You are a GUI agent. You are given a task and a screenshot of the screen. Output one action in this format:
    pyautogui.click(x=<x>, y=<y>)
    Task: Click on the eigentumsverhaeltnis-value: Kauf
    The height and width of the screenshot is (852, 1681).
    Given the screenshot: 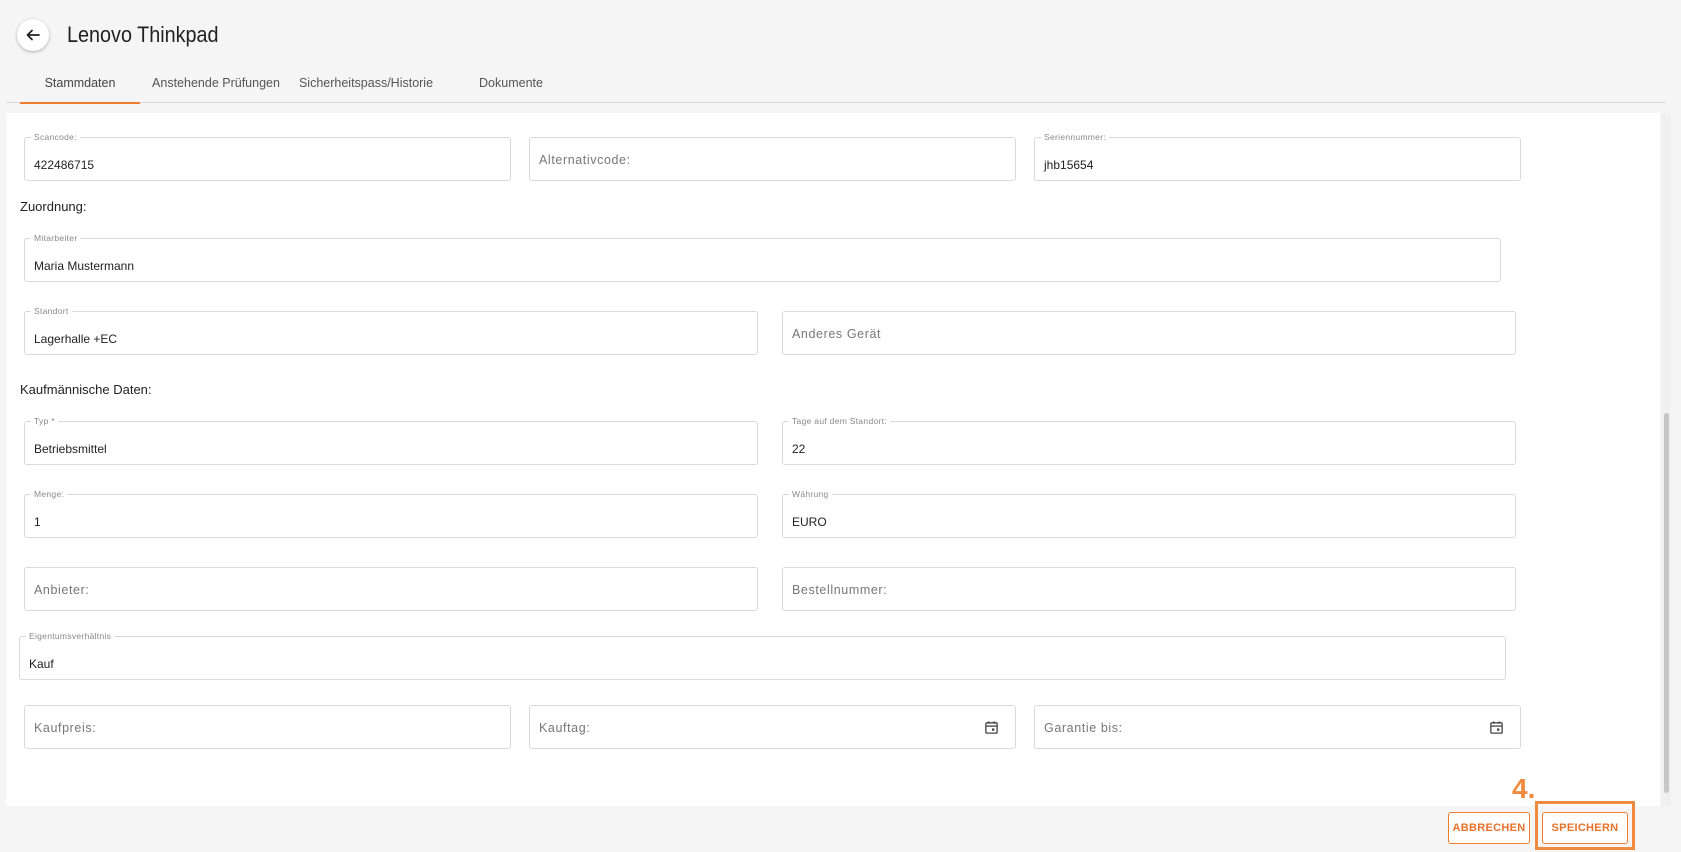 What is the action you would take?
    pyautogui.click(x=41, y=664)
    